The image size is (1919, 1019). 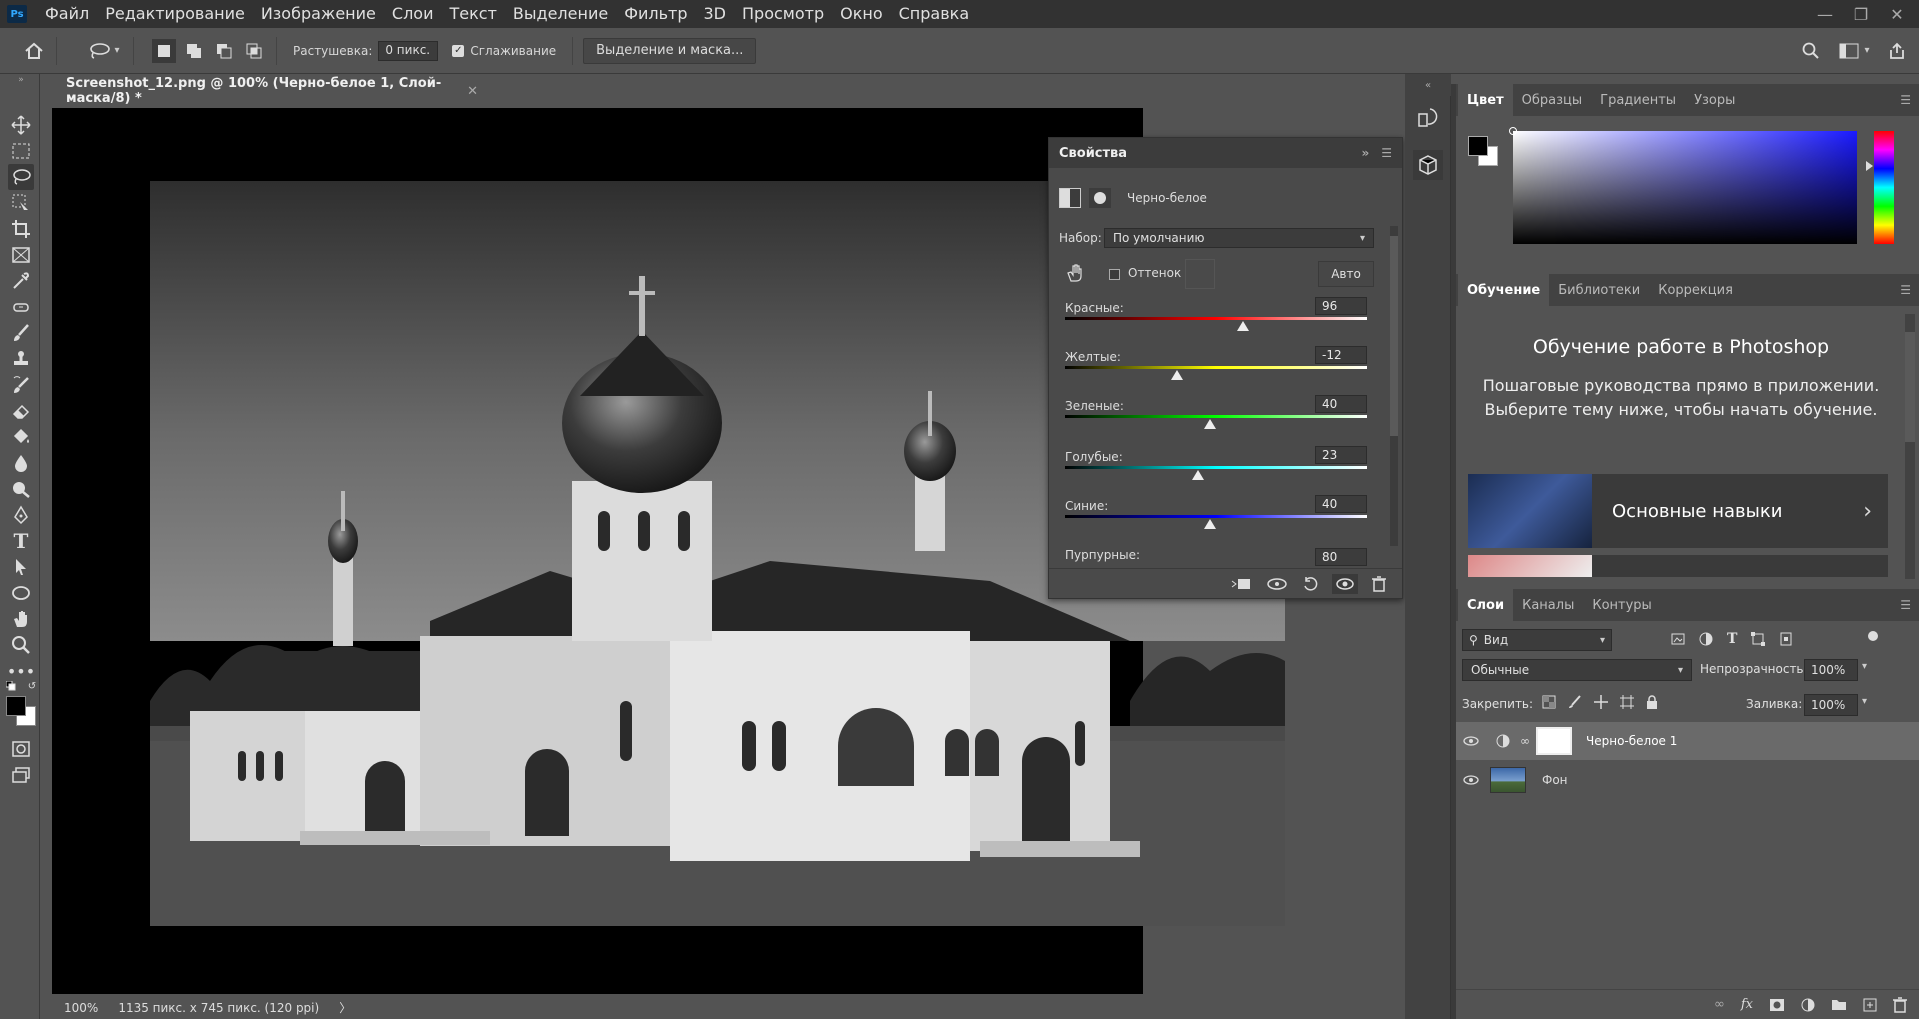 I want to click on link-layers-icon: ∞, so click(x=1719, y=1004).